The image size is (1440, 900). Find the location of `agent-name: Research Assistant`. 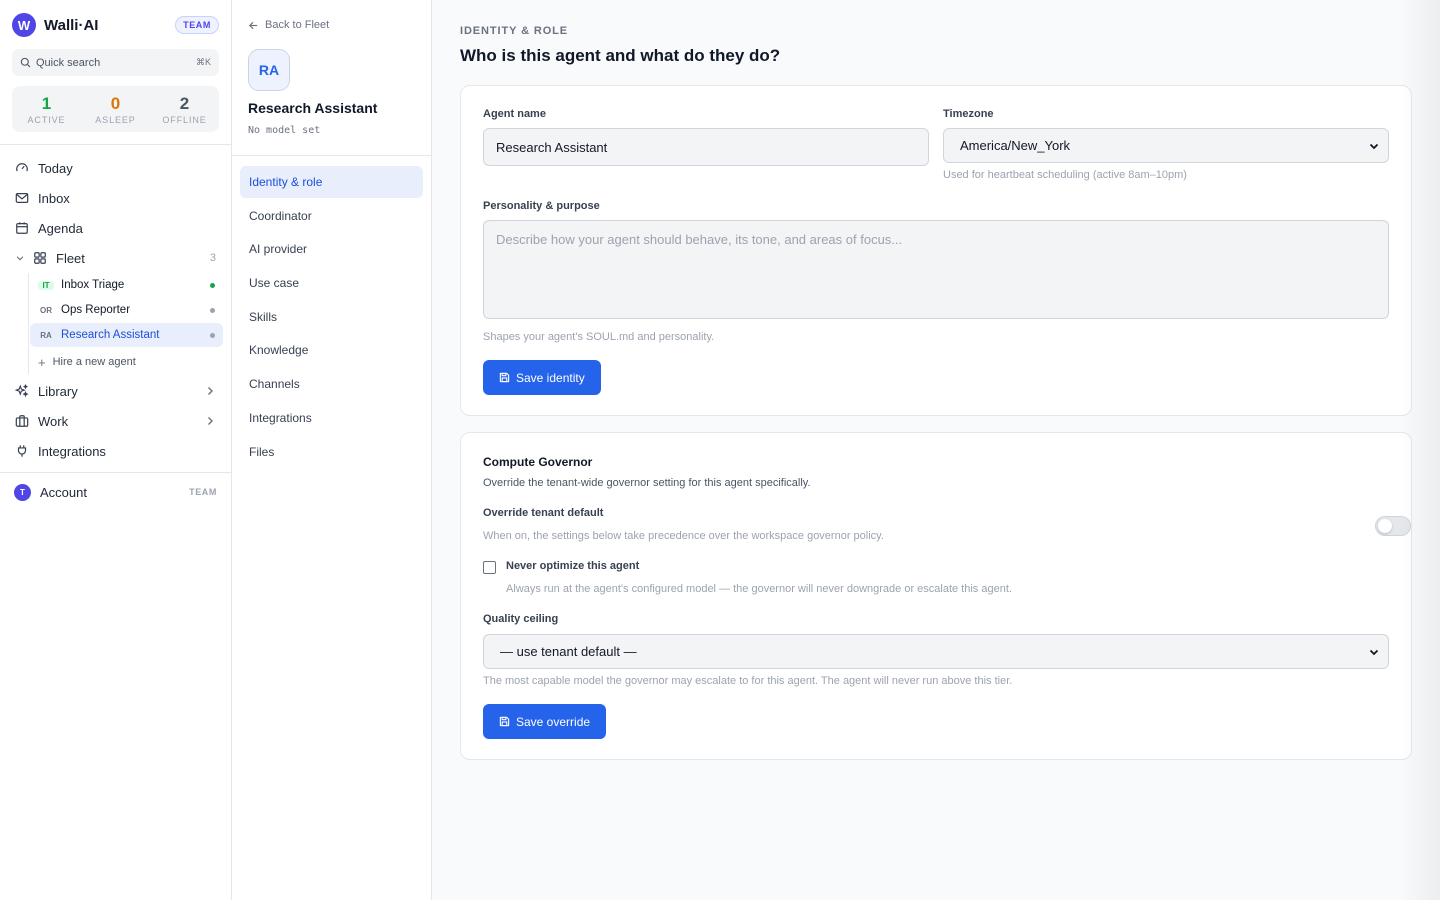

agent-name: Research Assistant is located at coordinates (110, 335).